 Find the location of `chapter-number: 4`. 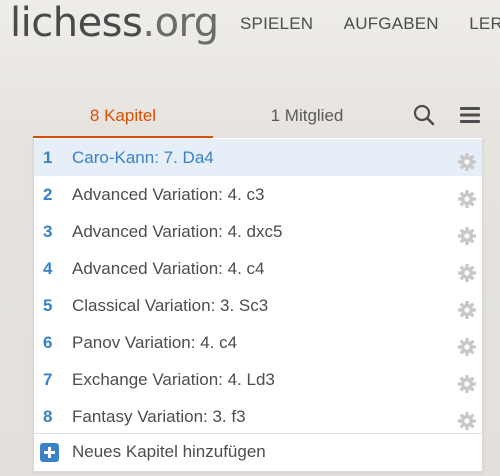

chapter-number: 4 is located at coordinates (48, 268).